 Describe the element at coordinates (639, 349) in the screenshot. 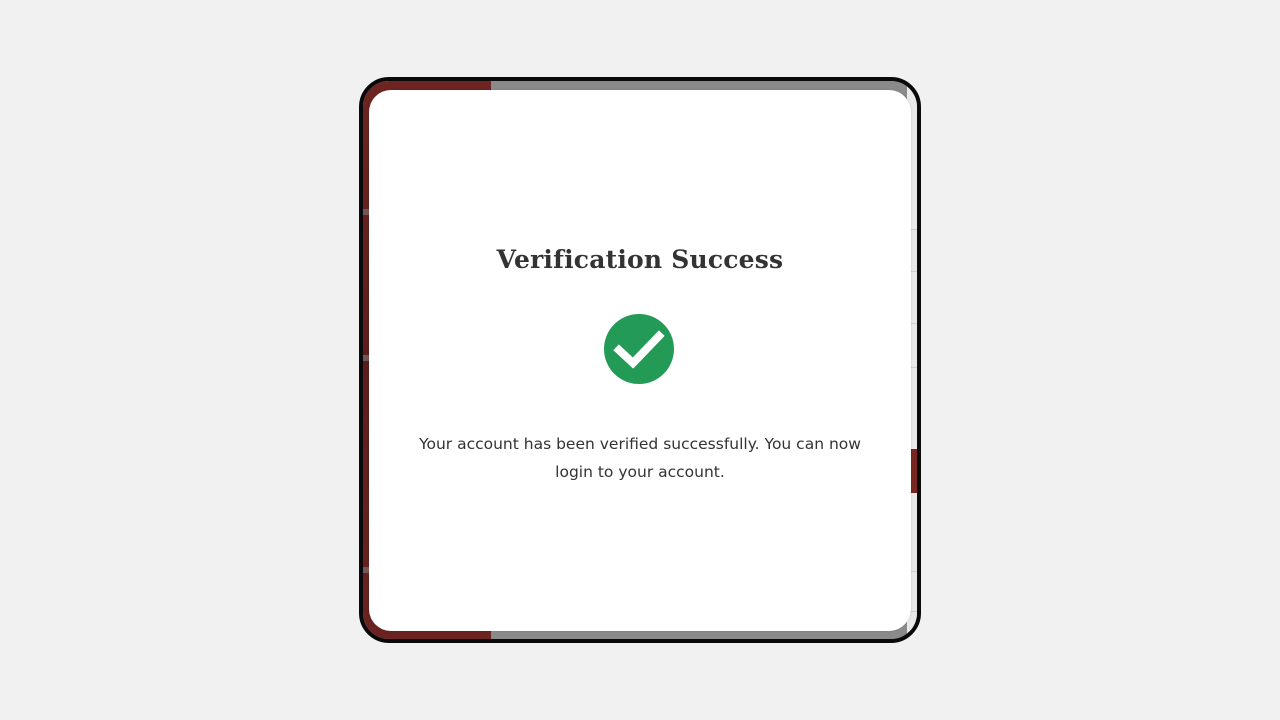

I see `check-circle-icon` at that location.